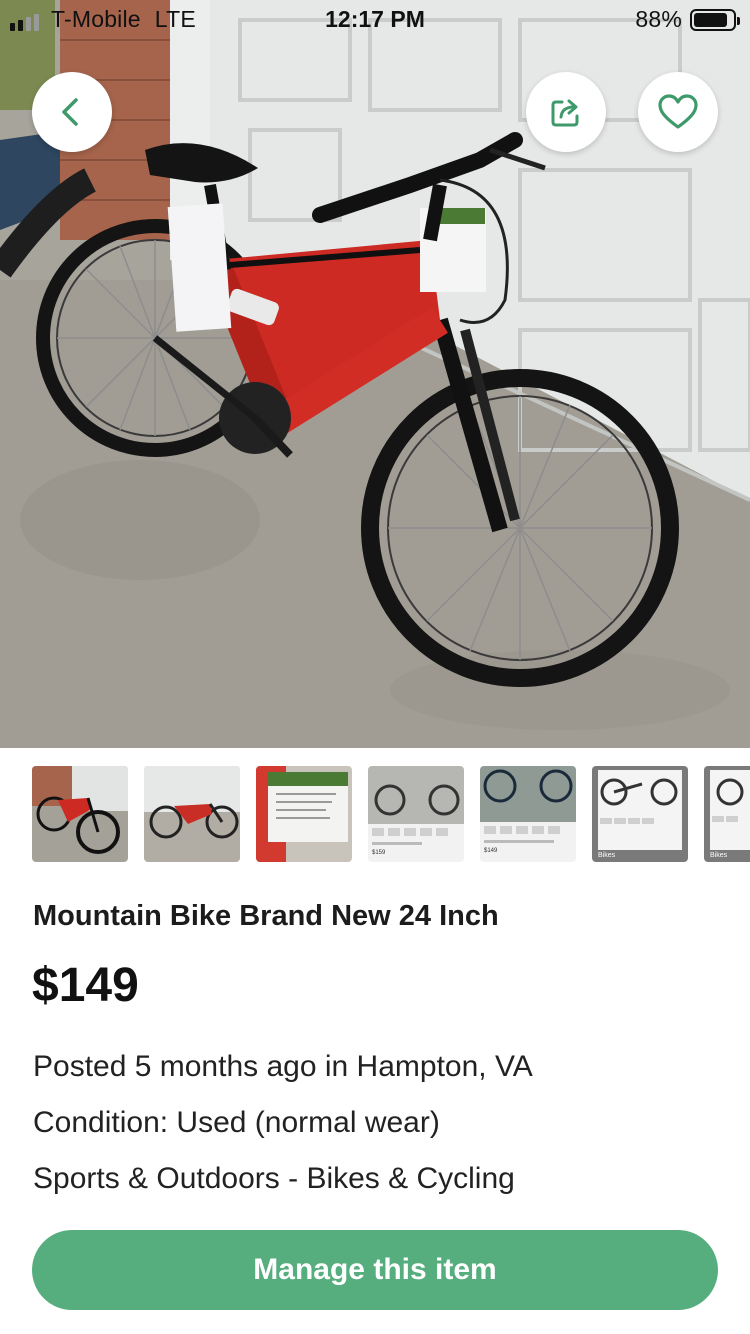 The height and width of the screenshot is (1334, 750). What do you see at coordinates (85, 985) in the screenshot?
I see `listing-price: $149` at bounding box center [85, 985].